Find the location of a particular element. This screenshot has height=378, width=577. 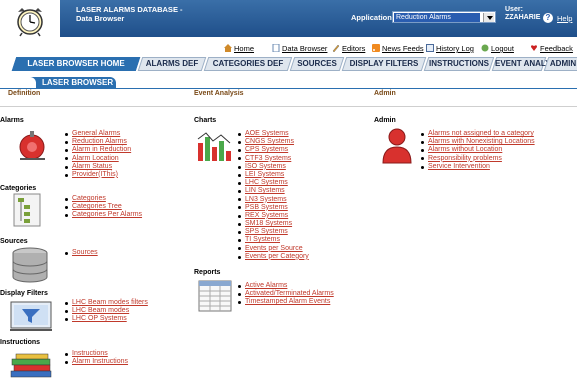

home-link: Home is located at coordinates (239, 48).